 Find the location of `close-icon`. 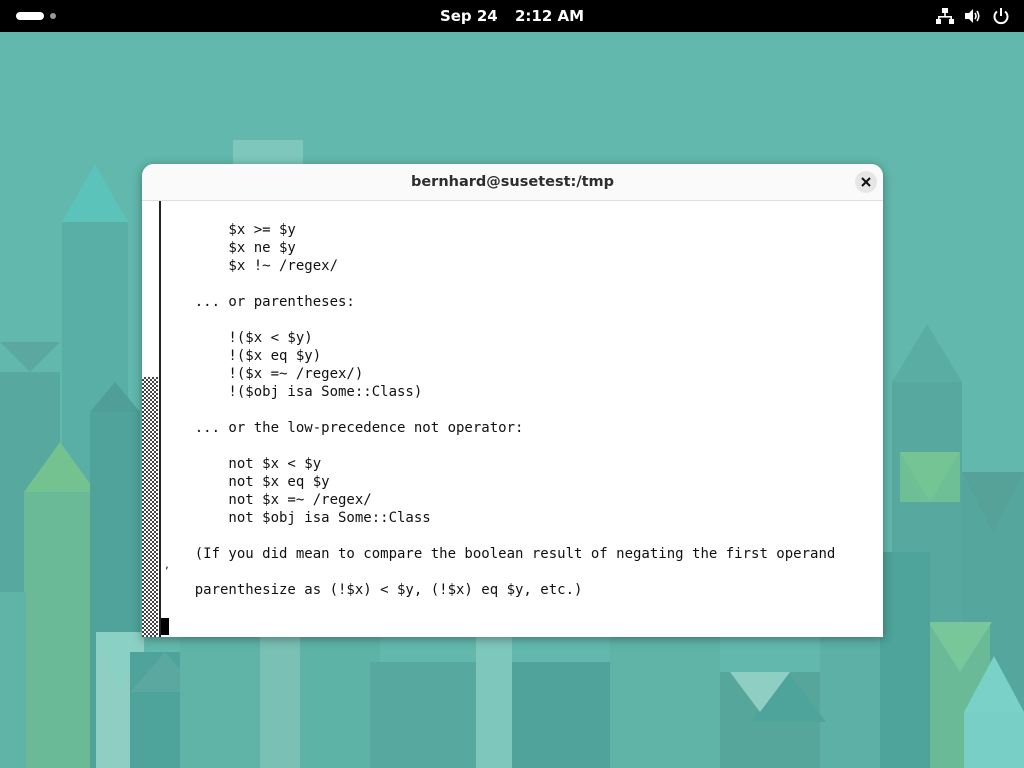

close-icon is located at coordinates (866, 182).